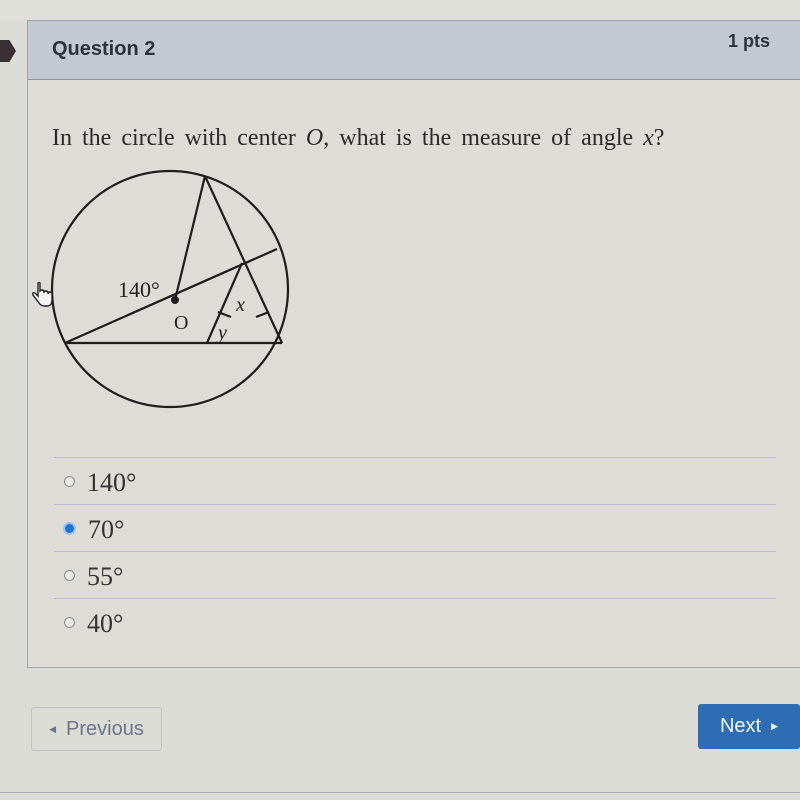 This screenshot has height=800, width=800. I want to click on footer-divider, so click(400, 792).